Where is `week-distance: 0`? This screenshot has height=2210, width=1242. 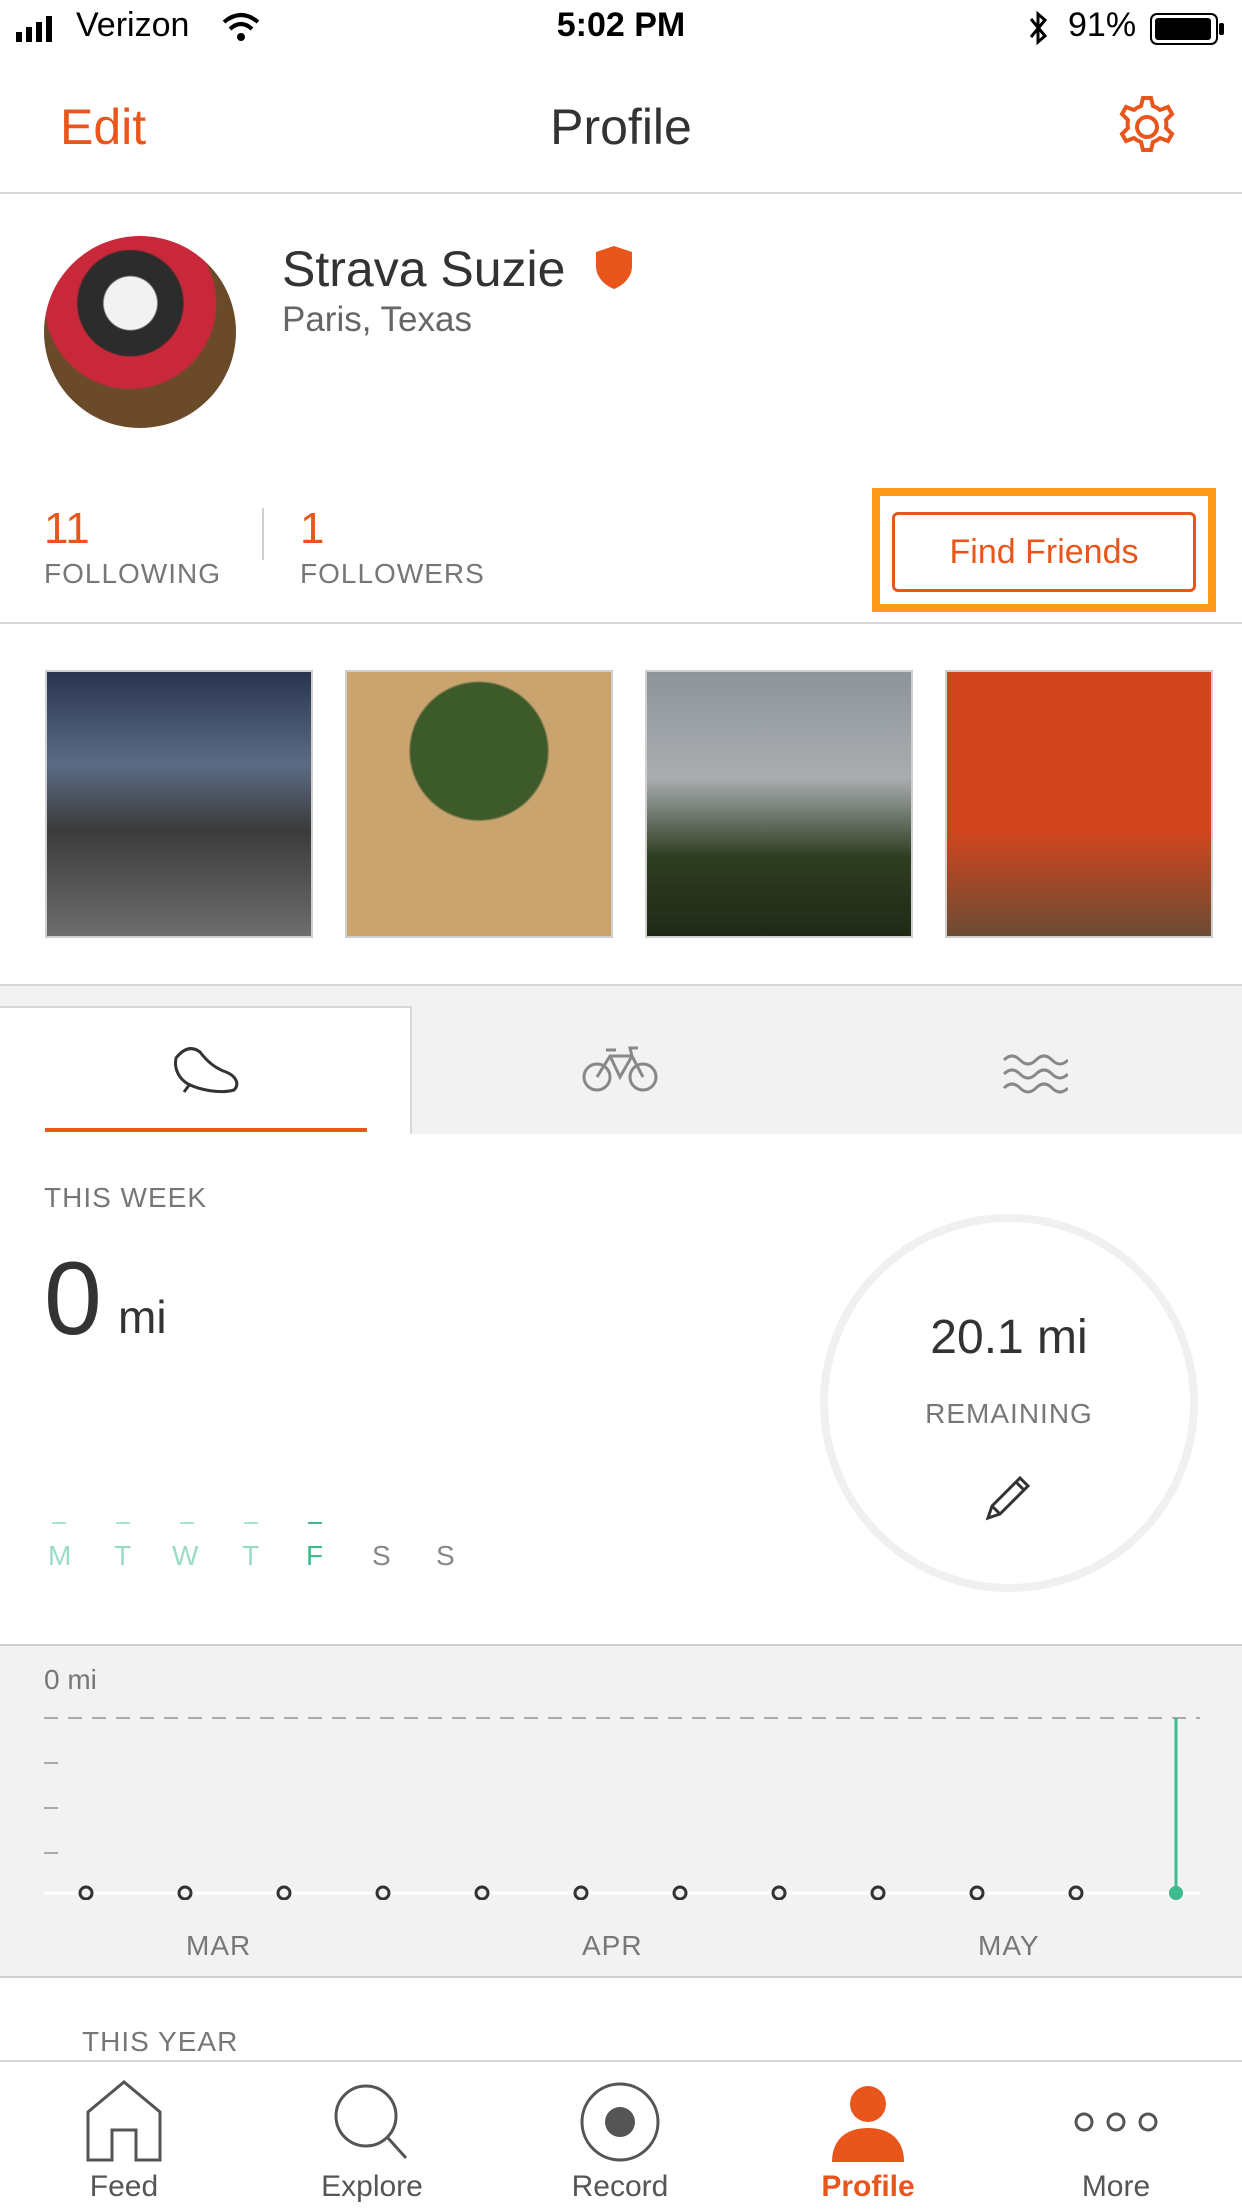 week-distance: 0 is located at coordinates (73, 1299).